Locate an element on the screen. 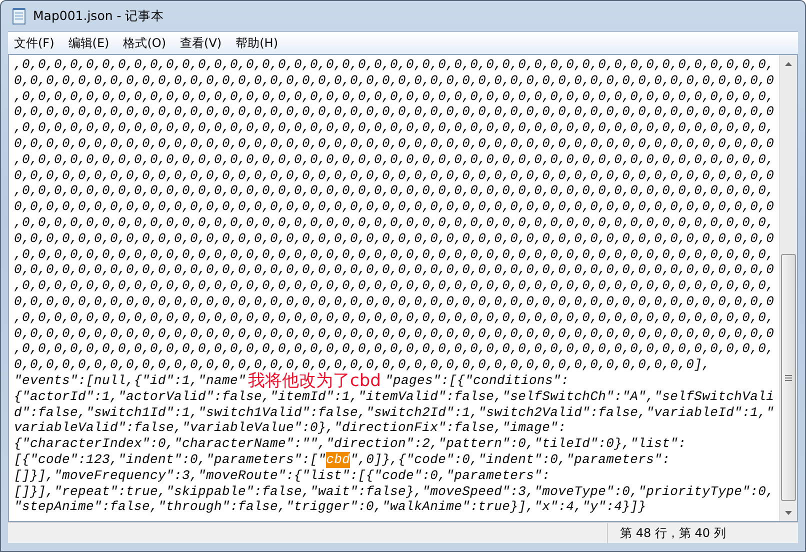  code-text: ",0]},{"code":0,"indent":0,"parameters": is located at coordinates (510, 460).